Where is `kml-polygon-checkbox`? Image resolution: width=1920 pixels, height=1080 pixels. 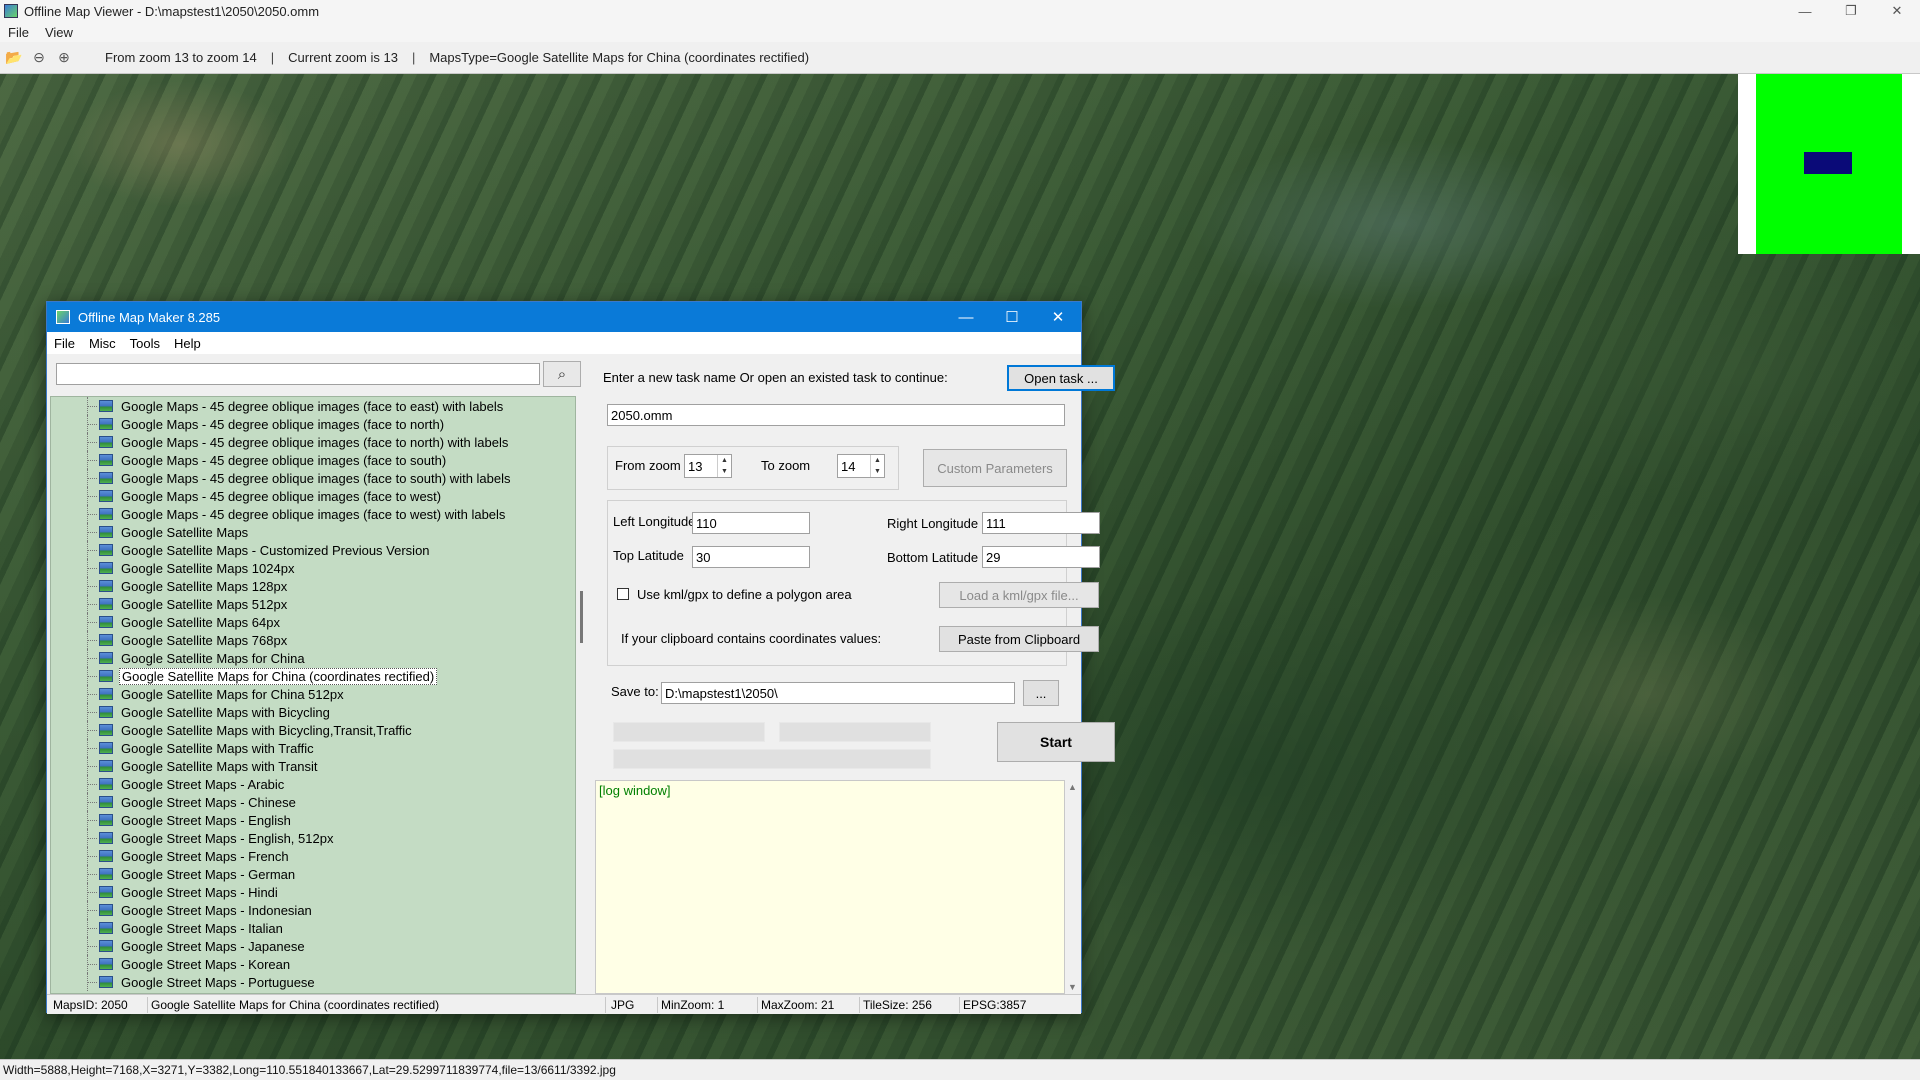
kml-polygon-checkbox is located at coordinates (623, 594).